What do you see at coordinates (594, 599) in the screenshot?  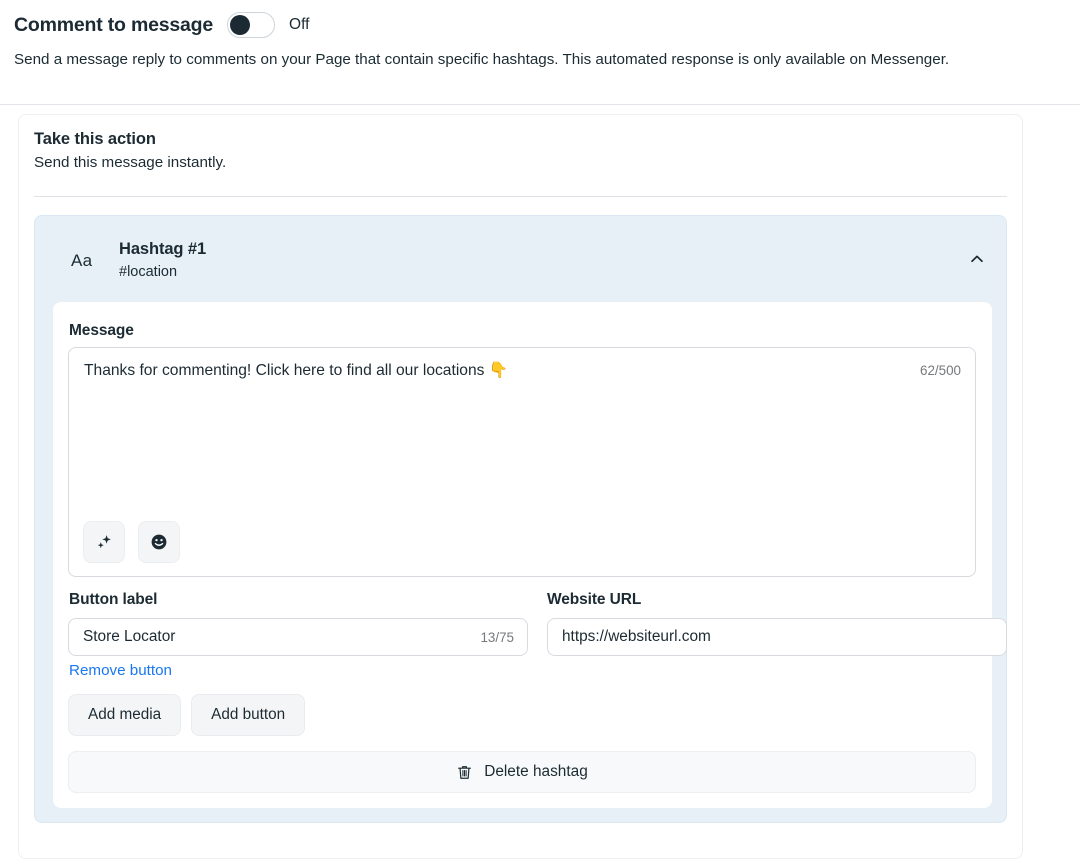 I see `website-url-field-label: Website URL` at bounding box center [594, 599].